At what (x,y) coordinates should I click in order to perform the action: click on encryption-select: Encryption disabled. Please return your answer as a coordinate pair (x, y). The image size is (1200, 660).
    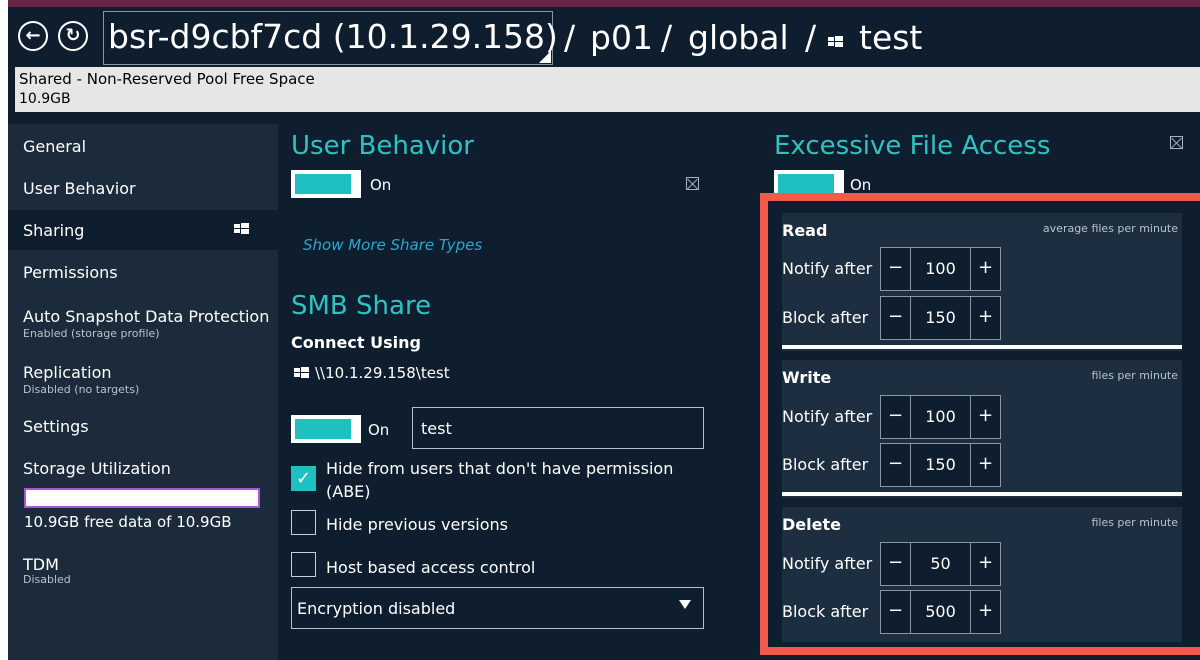
    Looking at the image, I should click on (497, 608).